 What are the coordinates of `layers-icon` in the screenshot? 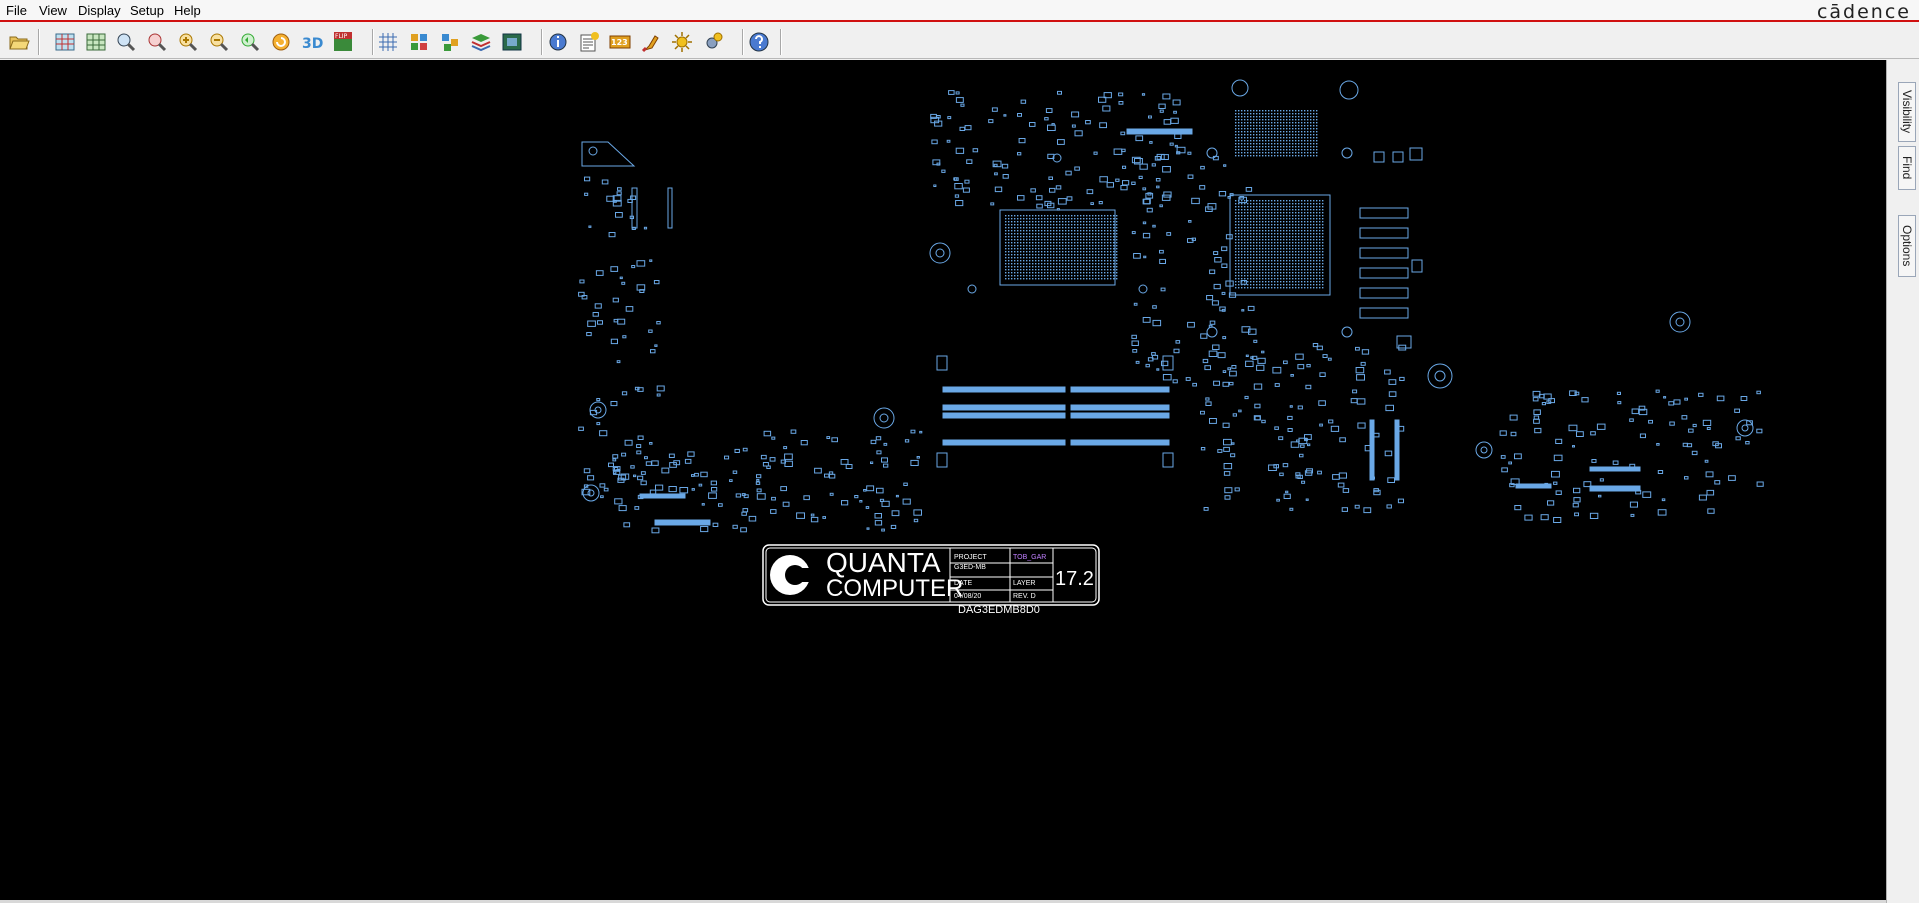 It's located at (419, 42).